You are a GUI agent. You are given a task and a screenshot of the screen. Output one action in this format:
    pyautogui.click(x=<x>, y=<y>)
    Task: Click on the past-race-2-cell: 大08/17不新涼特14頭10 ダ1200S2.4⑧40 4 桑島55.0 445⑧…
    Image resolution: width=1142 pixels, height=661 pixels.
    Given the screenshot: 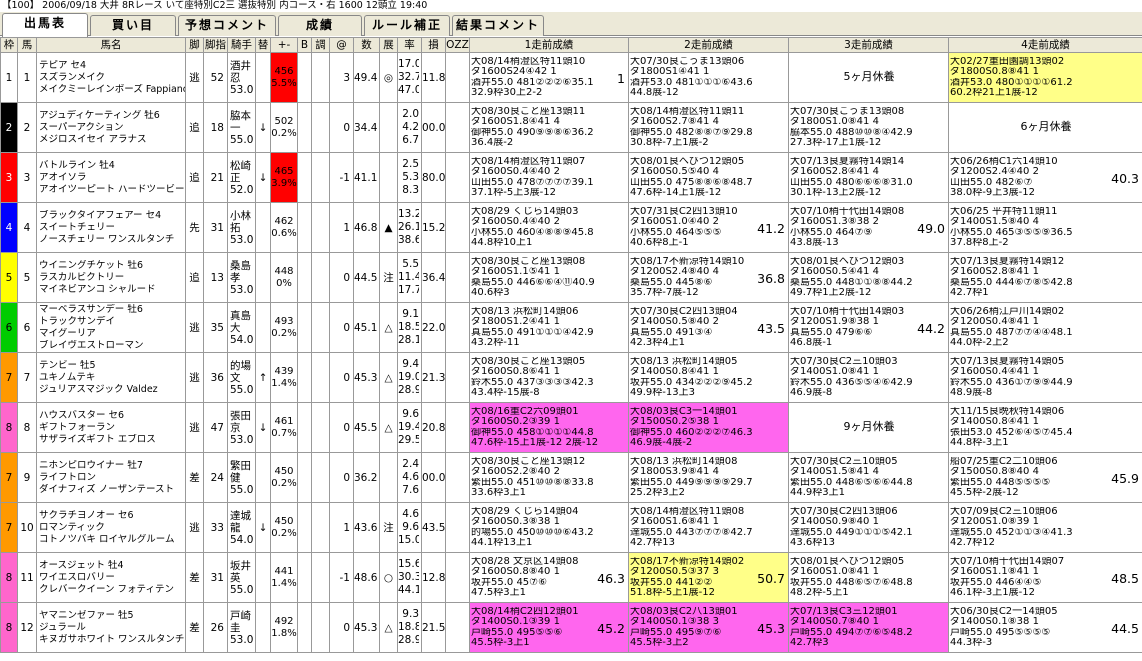 What is the action you would take?
    pyautogui.click(x=708, y=277)
    